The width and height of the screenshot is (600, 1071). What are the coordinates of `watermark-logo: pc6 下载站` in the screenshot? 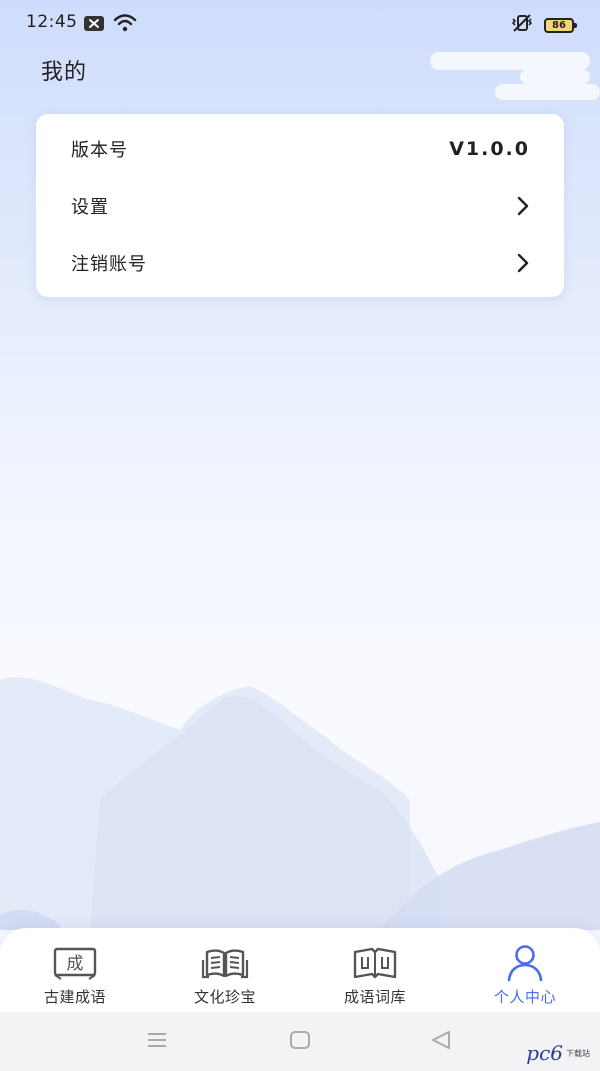 It's located at (559, 1053).